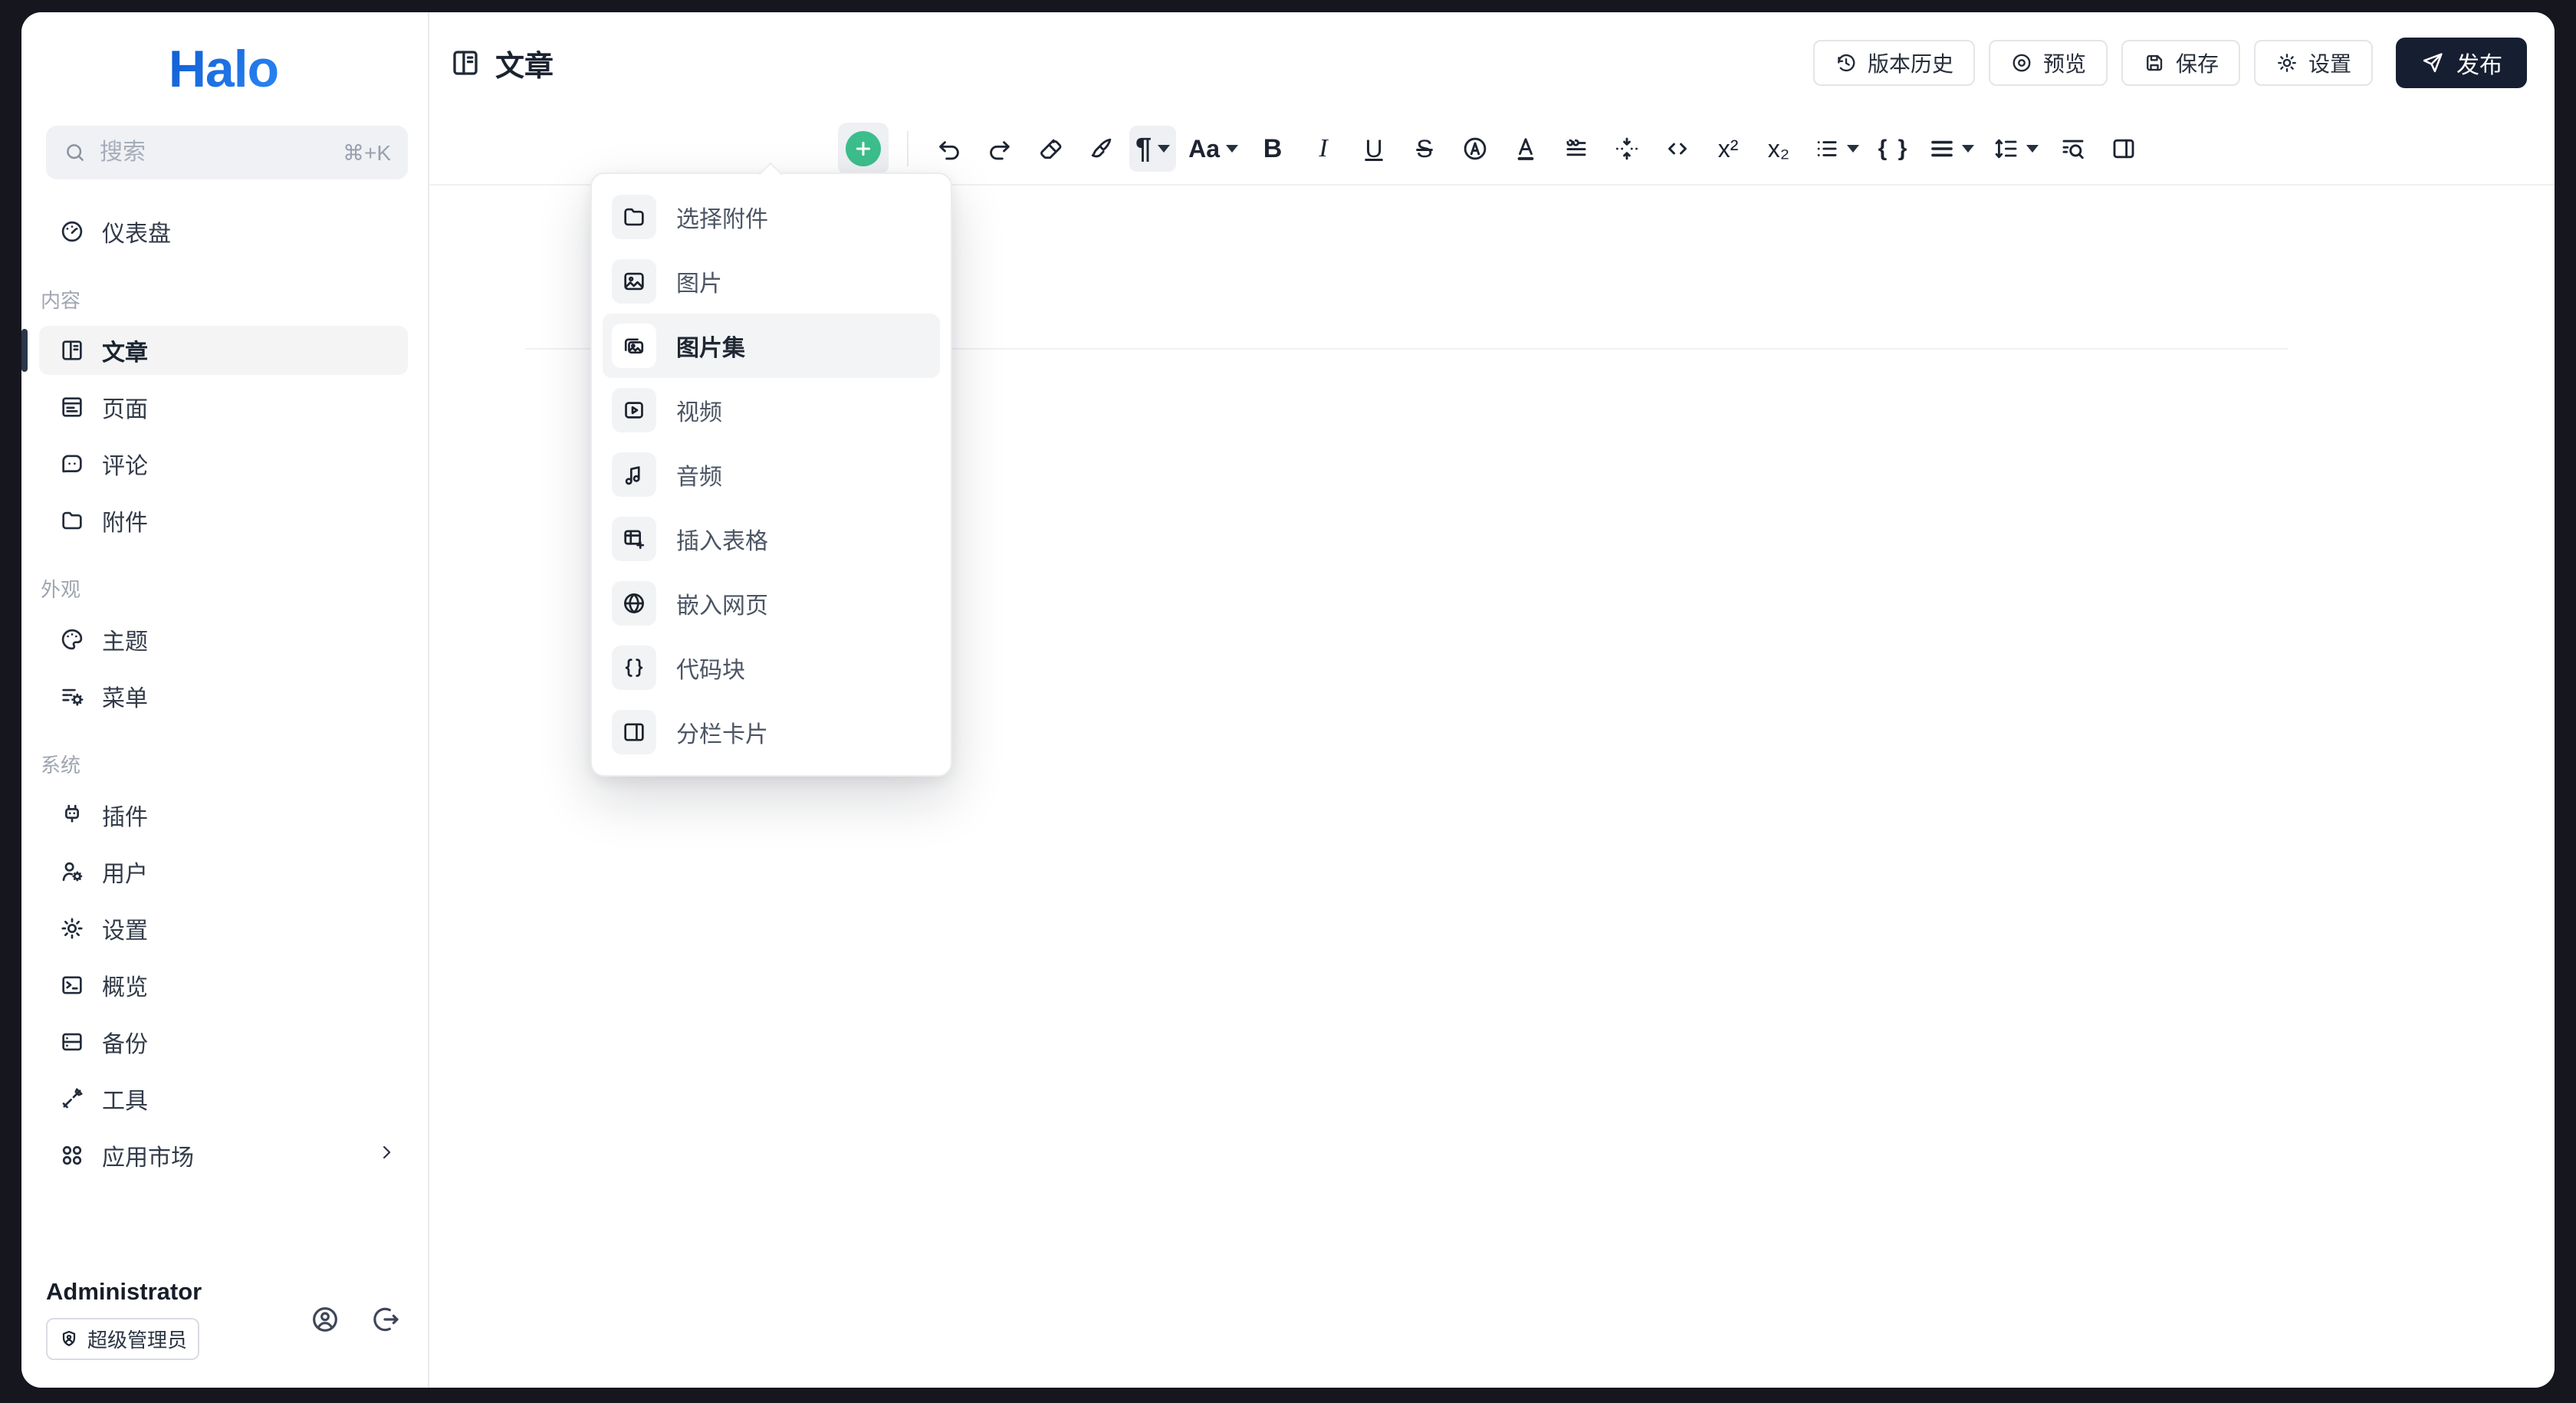  I want to click on redo-icon, so click(1000, 151).